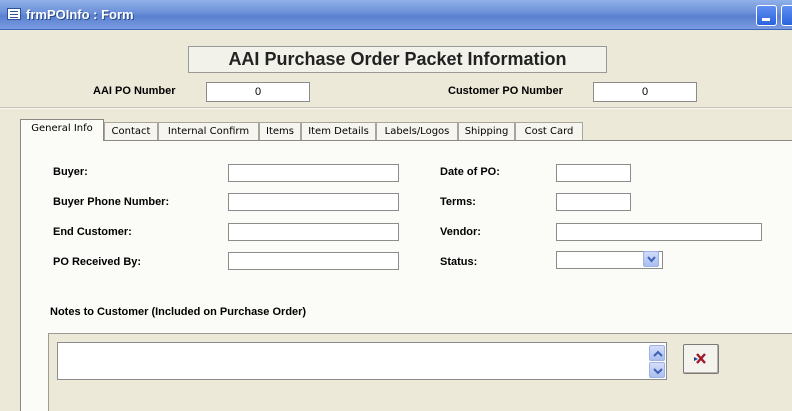 Image resolution: width=792 pixels, height=411 pixels. What do you see at coordinates (593, 202) in the screenshot?
I see `terms-field` at bounding box center [593, 202].